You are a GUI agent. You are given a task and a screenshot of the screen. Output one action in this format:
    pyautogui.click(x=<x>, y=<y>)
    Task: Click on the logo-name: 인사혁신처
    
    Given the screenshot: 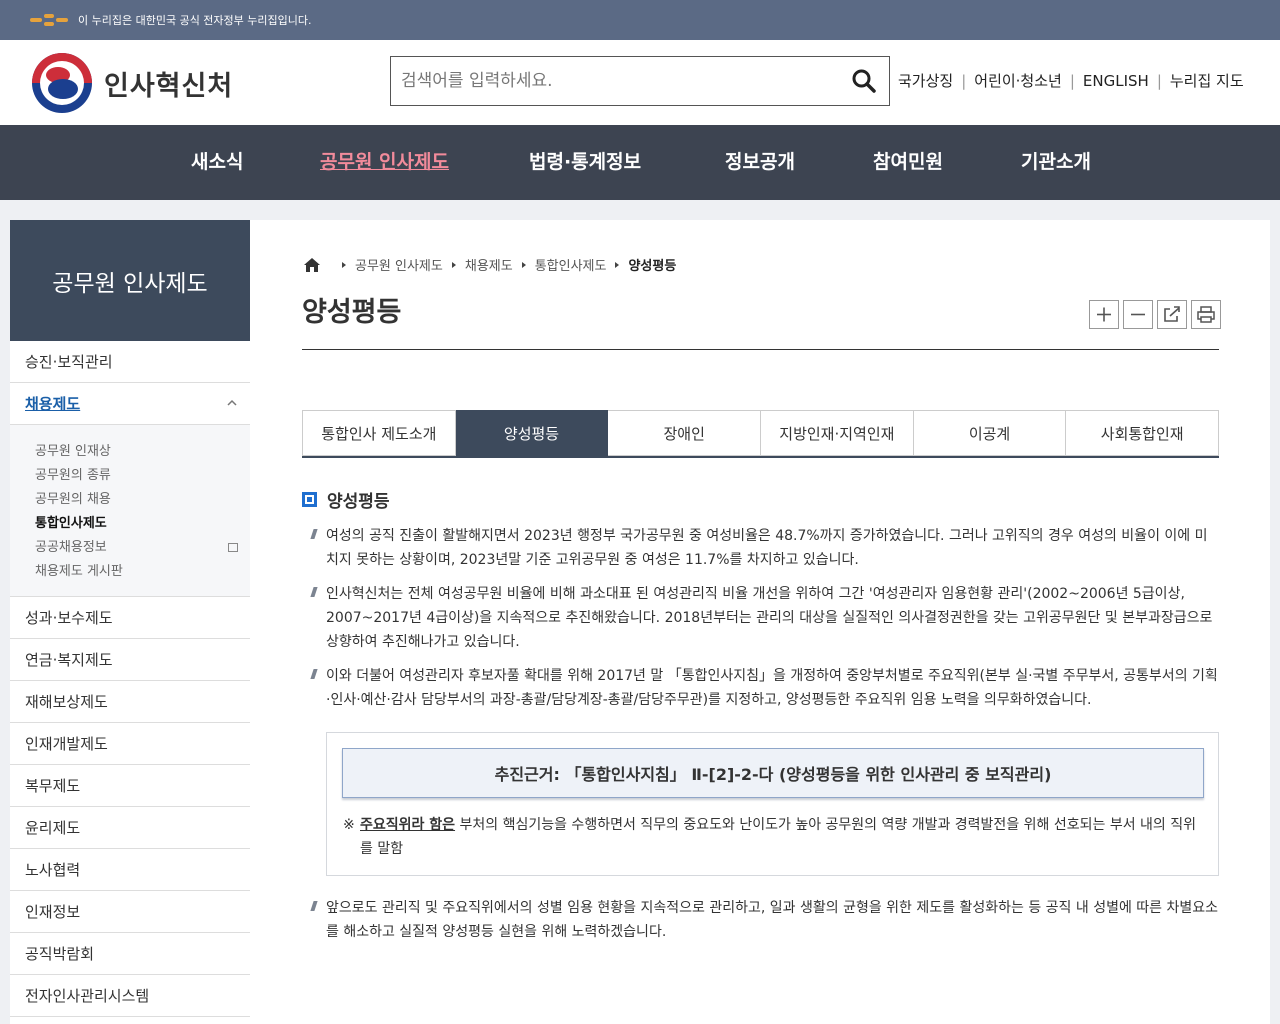 What is the action you would take?
    pyautogui.click(x=169, y=86)
    